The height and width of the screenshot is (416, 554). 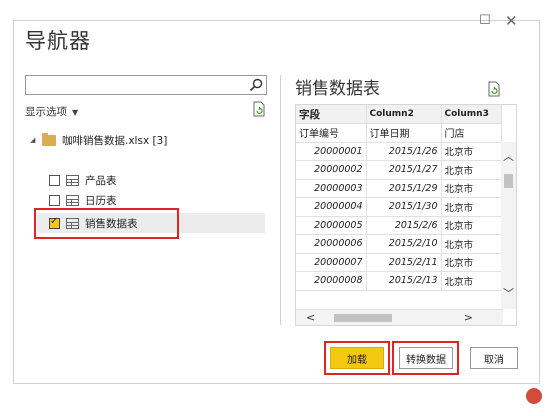 I want to click on pane-divider, so click(x=280, y=200).